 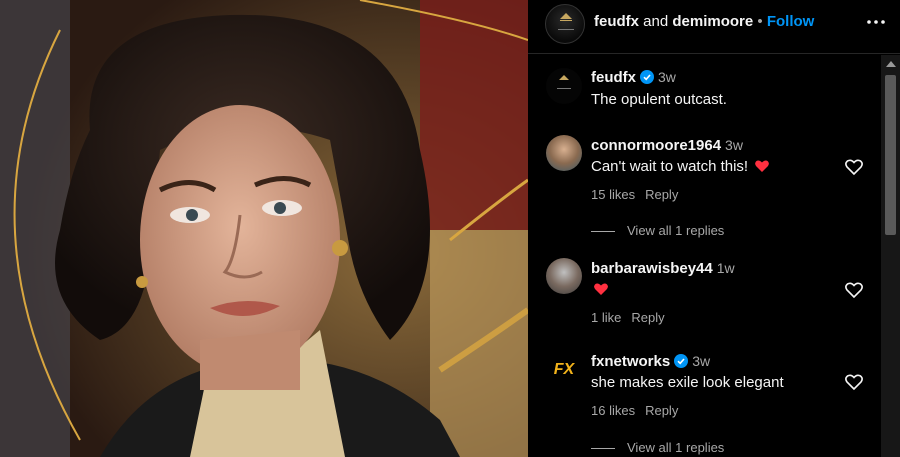 I want to click on author-demimoore-link: demimoore, so click(x=712, y=21).